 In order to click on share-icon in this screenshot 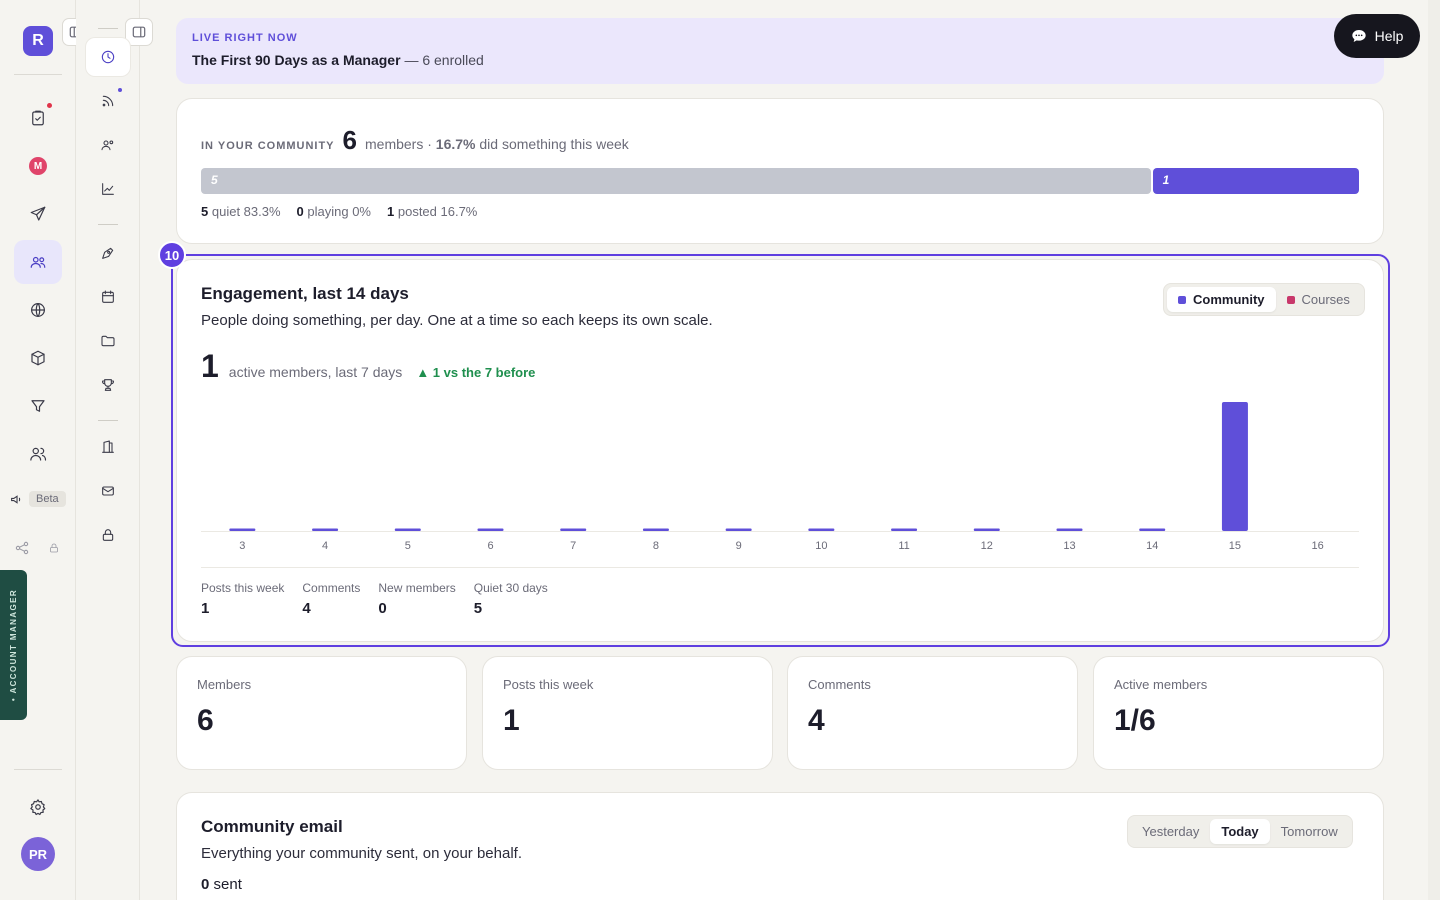, I will do `click(22, 548)`.